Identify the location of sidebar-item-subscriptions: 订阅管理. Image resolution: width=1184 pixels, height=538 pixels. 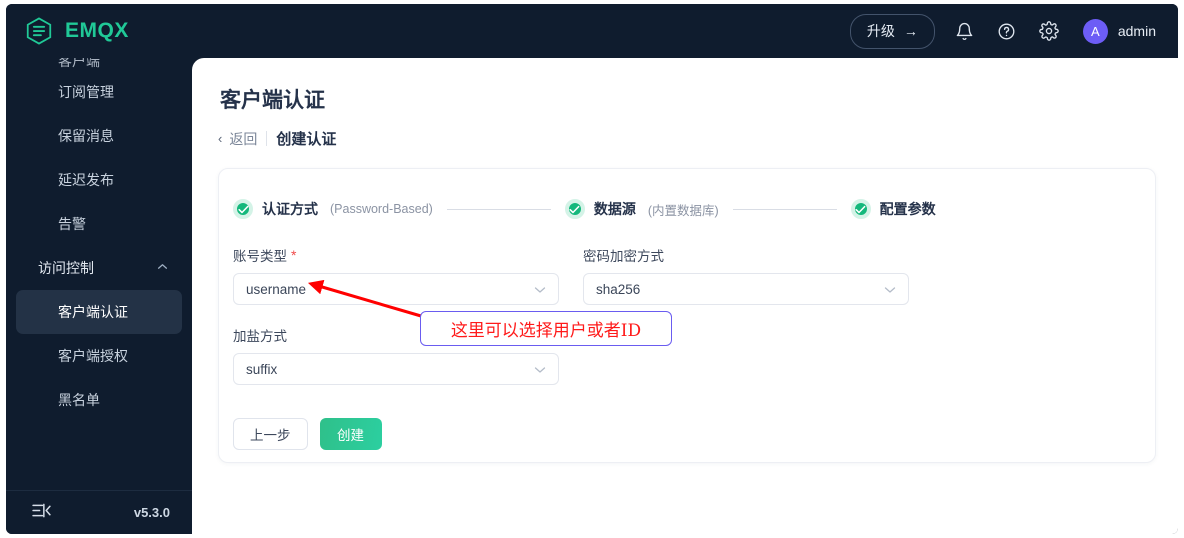
(99, 92).